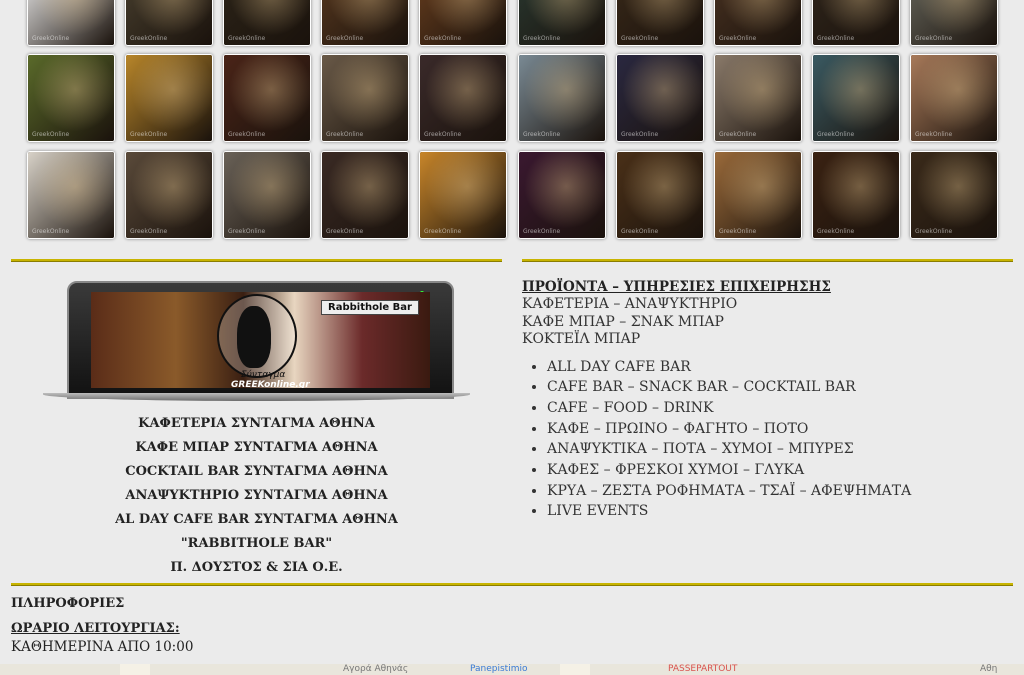 The image size is (1024, 675). Describe the element at coordinates (779, 429) in the screenshot. I see `list-item: ΚΑΦΕ – ΠΡΩΙΝΟ – ΦΑΓΗΤΟ – ΠΟΤΟ` at that location.